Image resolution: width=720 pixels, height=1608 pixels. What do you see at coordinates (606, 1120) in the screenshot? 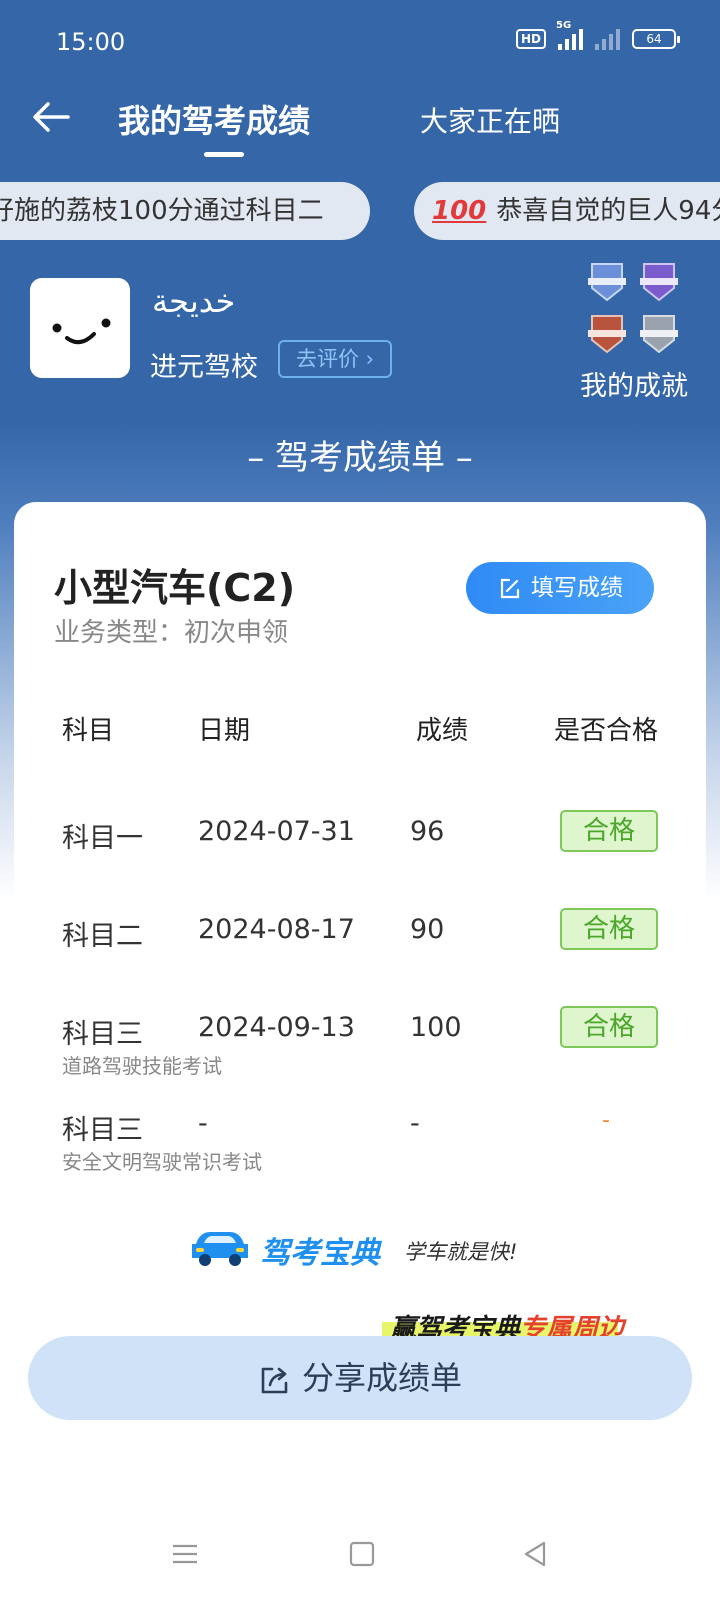
I see `status-pending: -` at bounding box center [606, 1120].